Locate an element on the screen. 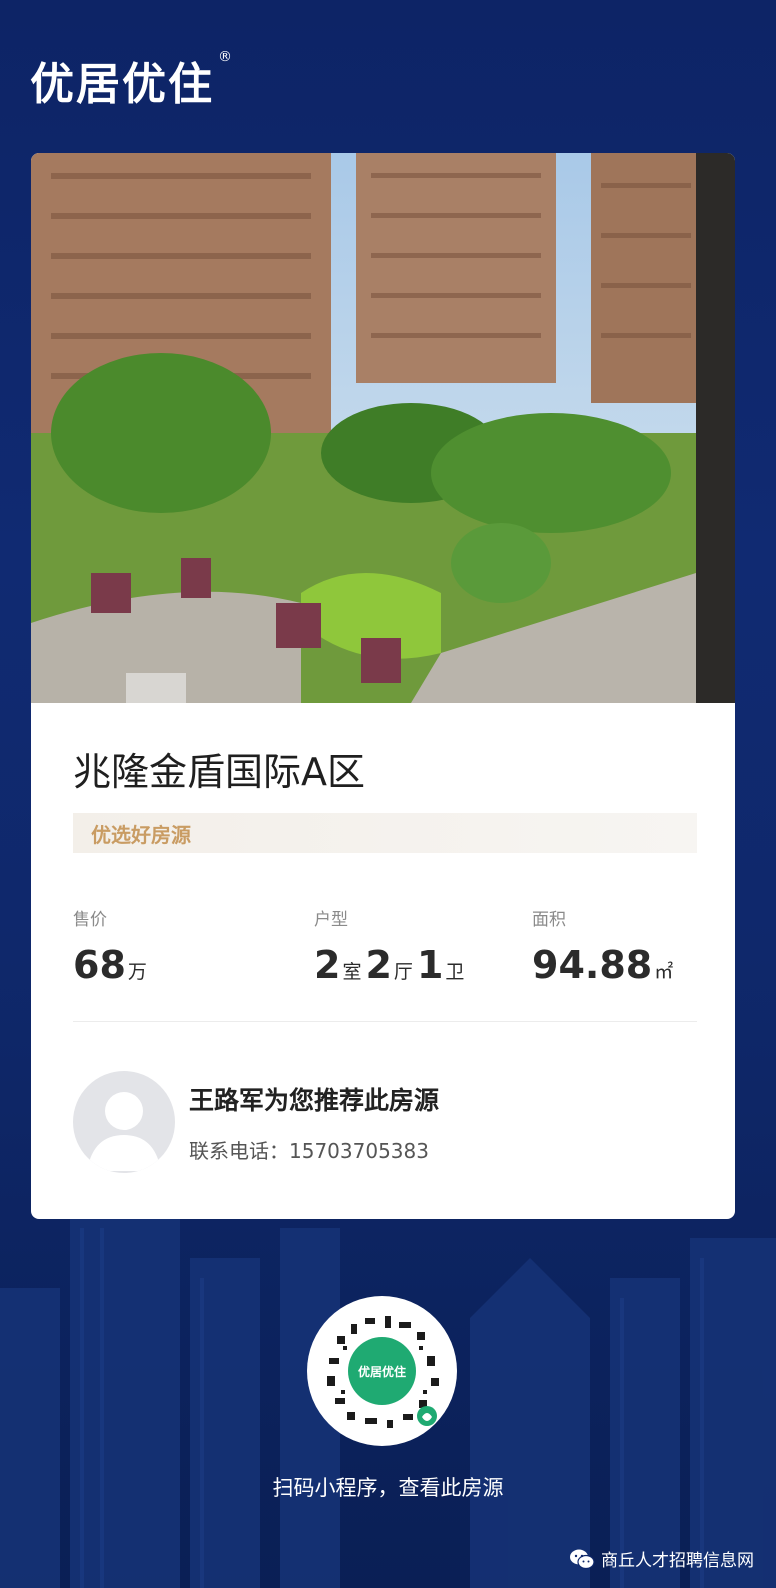 The width and height of the screenshot is (776, 1588). agent-phone-line: 联系电话：15703705383 is located at coordinates (309, 1149).